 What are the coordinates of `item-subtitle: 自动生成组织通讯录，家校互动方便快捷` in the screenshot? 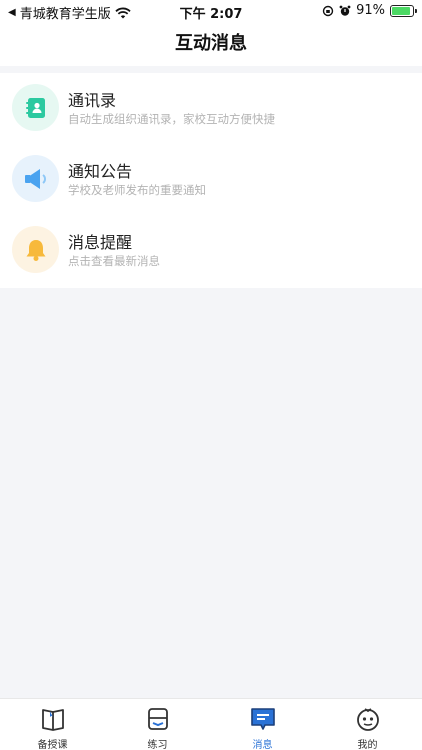 It's located at (171, 119).